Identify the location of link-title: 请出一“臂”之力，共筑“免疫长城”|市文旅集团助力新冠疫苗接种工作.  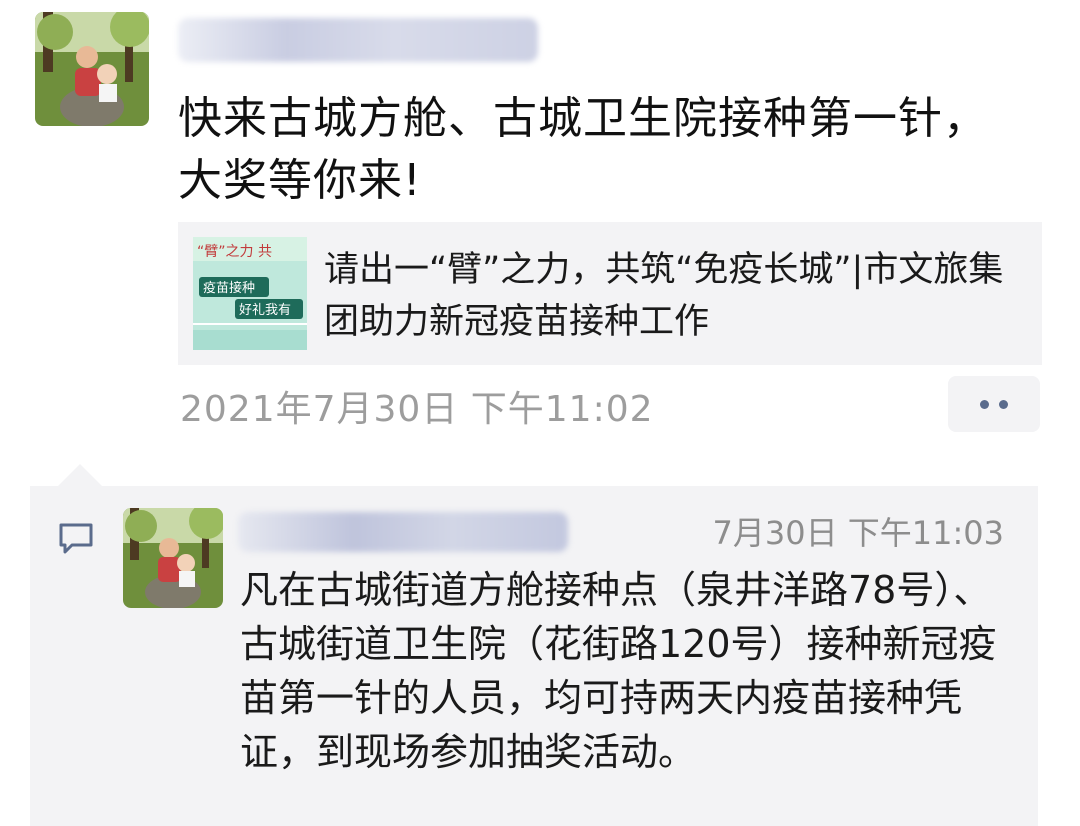
(664, 296).